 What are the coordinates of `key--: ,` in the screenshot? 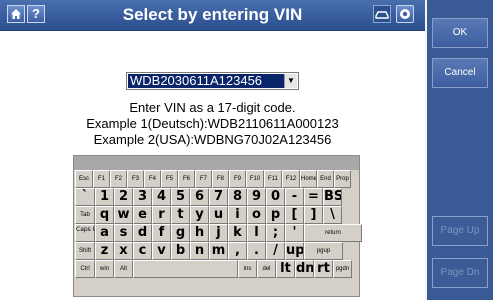 It's located at (237, 251).